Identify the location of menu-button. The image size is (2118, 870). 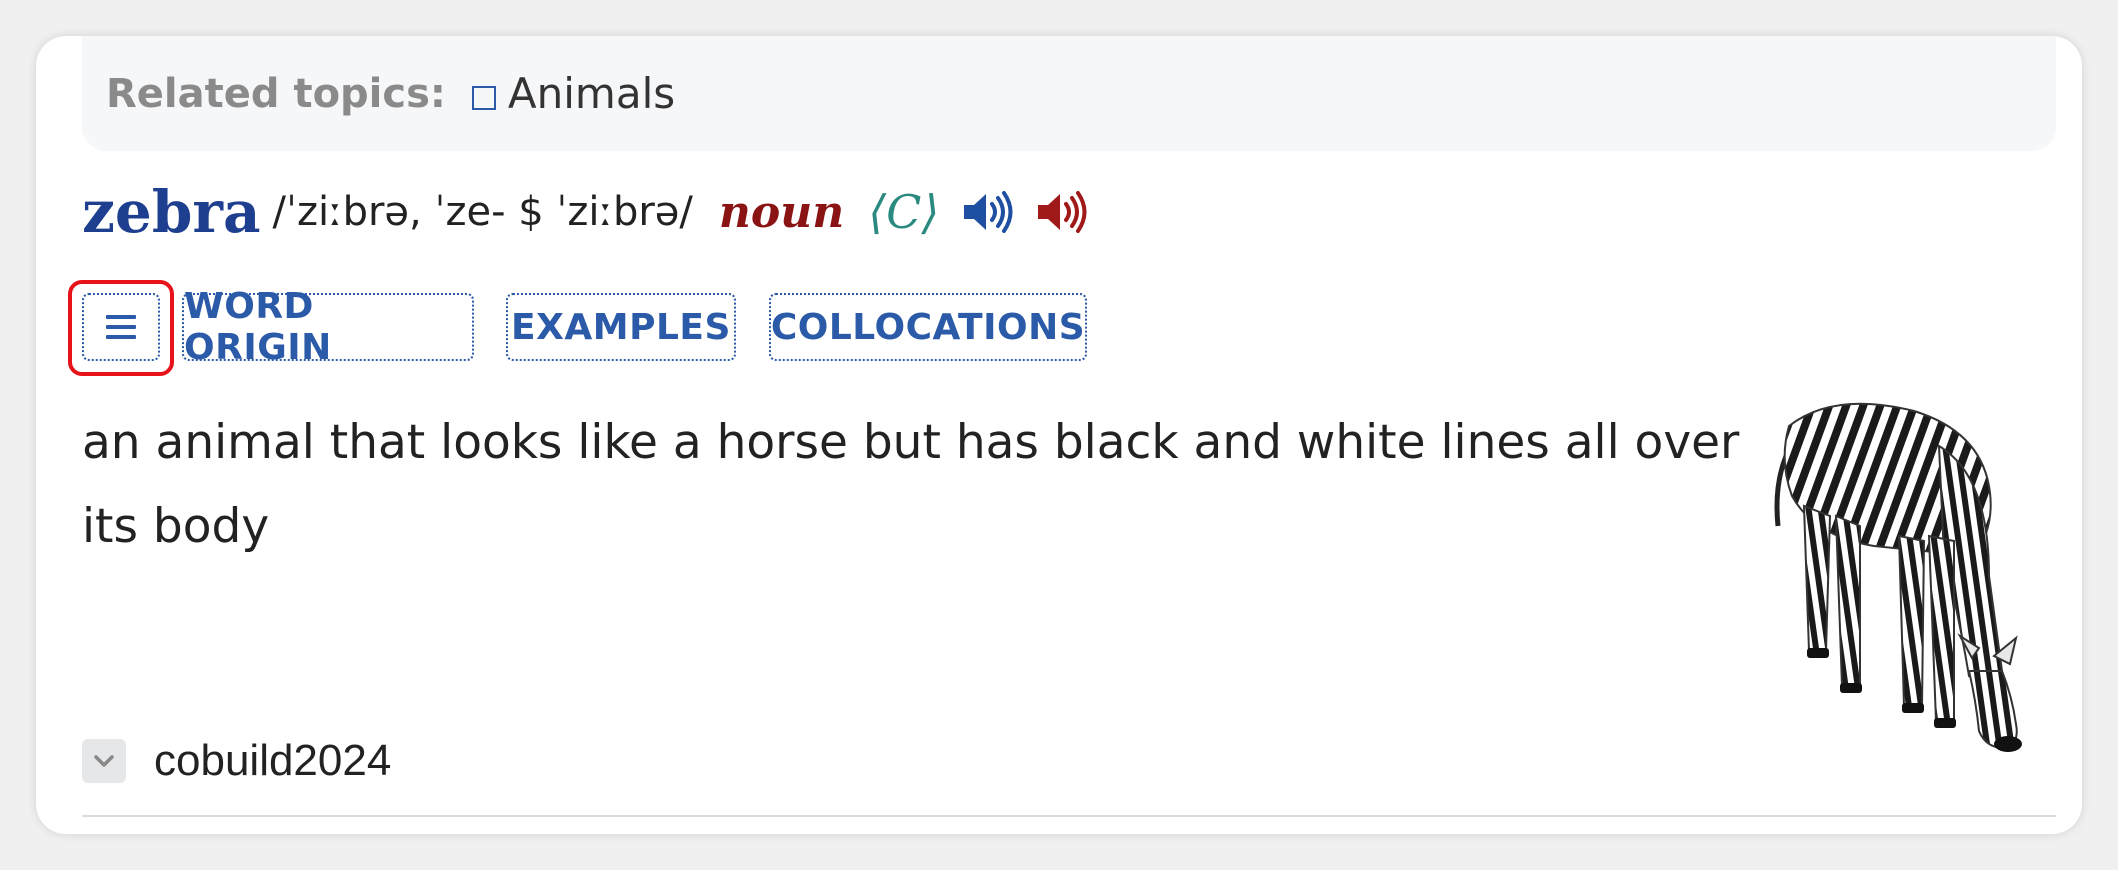
(121, 327).